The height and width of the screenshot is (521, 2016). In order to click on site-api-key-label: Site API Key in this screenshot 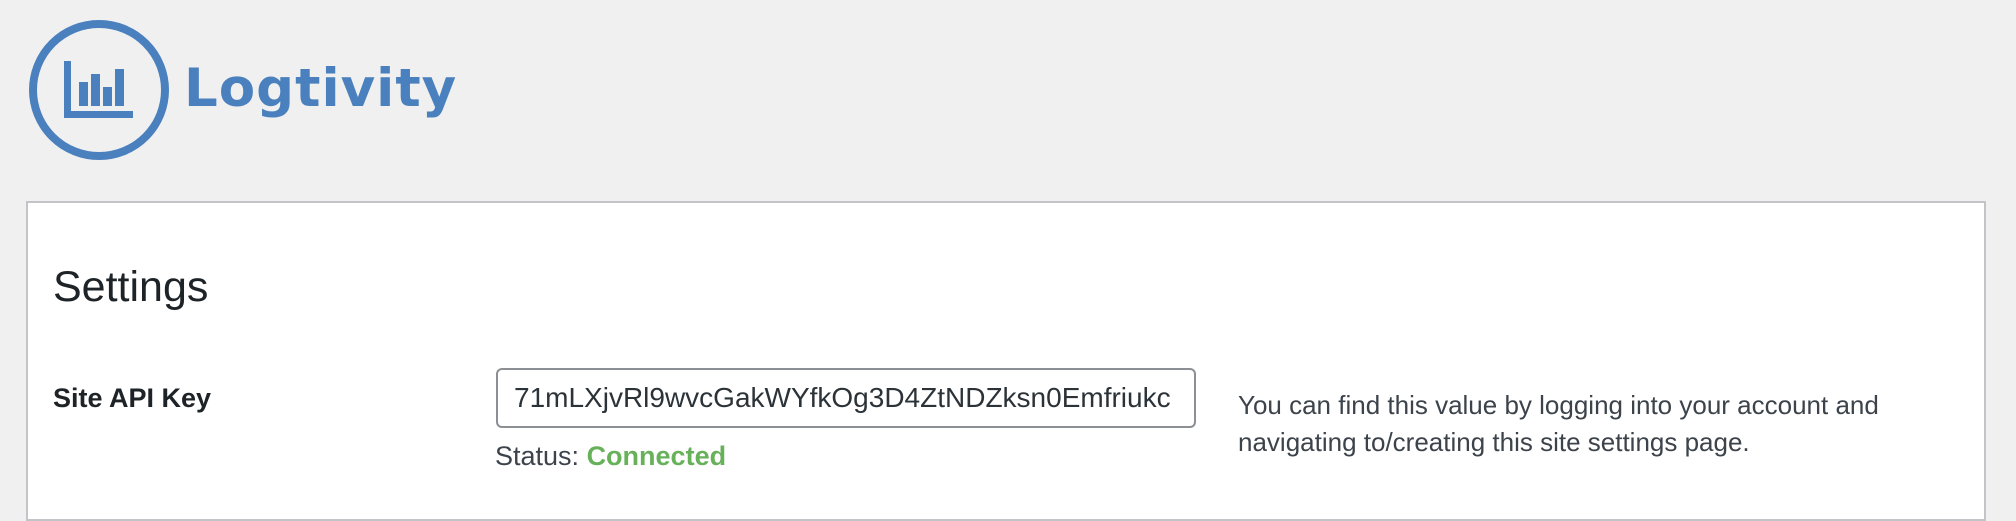, I will do `click(132, 398)`.